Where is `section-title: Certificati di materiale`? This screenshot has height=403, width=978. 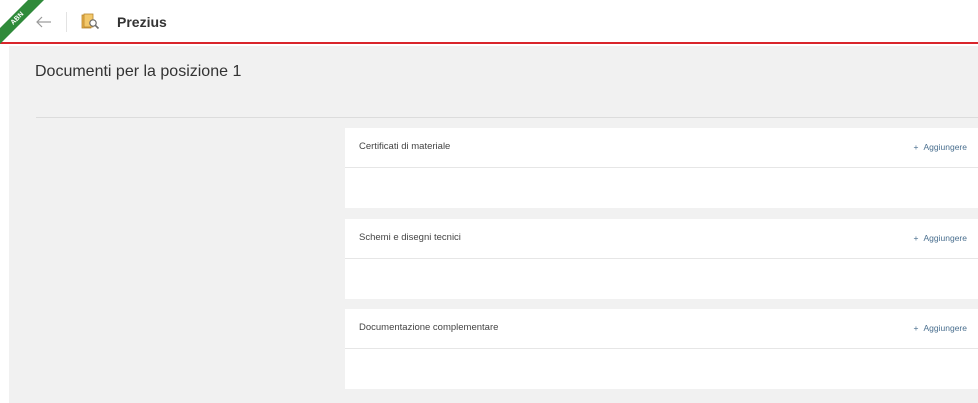
section-title: Certificati di materiale is located at coordinates (405, 146).